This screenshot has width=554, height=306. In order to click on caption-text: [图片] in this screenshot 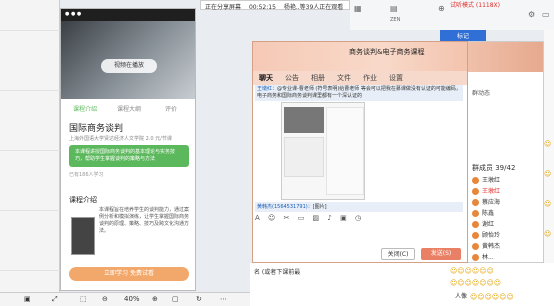, I will do `click(319, 207)`.